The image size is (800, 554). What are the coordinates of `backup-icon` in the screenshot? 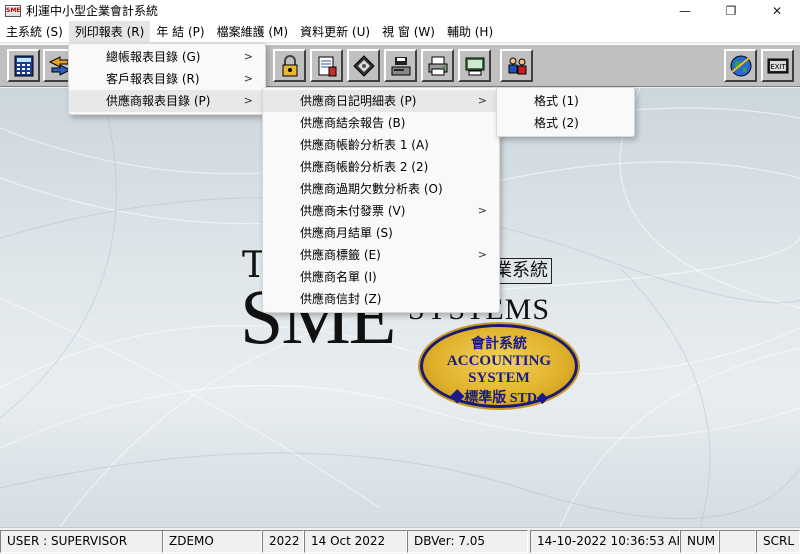 It's located at (400, 65).